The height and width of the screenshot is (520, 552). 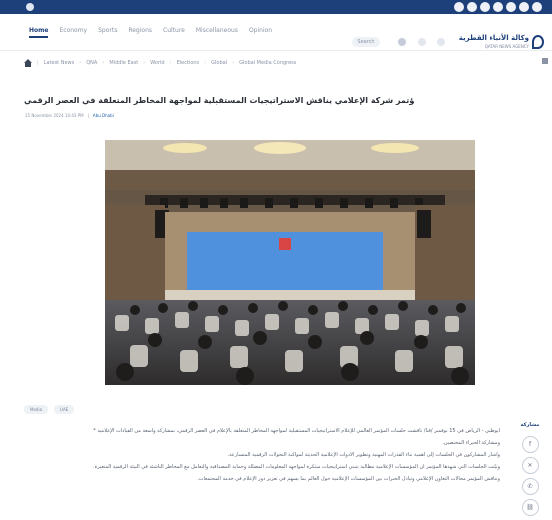 What do you see at coordinates (219, 63) in the screenshot?
I see `breadcrumb-item: Global` at bounding box center [219, 63].